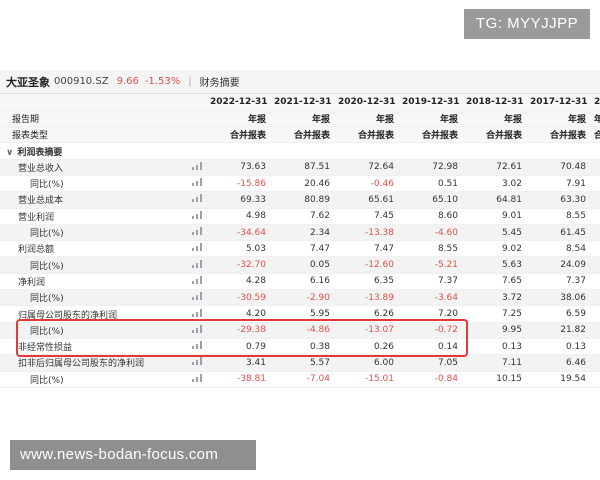 This screenshot has width=600, height=480. What do you see at coordinates (238, 167) in the screenshot?
I see `value-cell: 73.63` at bounding box center [238, 167].